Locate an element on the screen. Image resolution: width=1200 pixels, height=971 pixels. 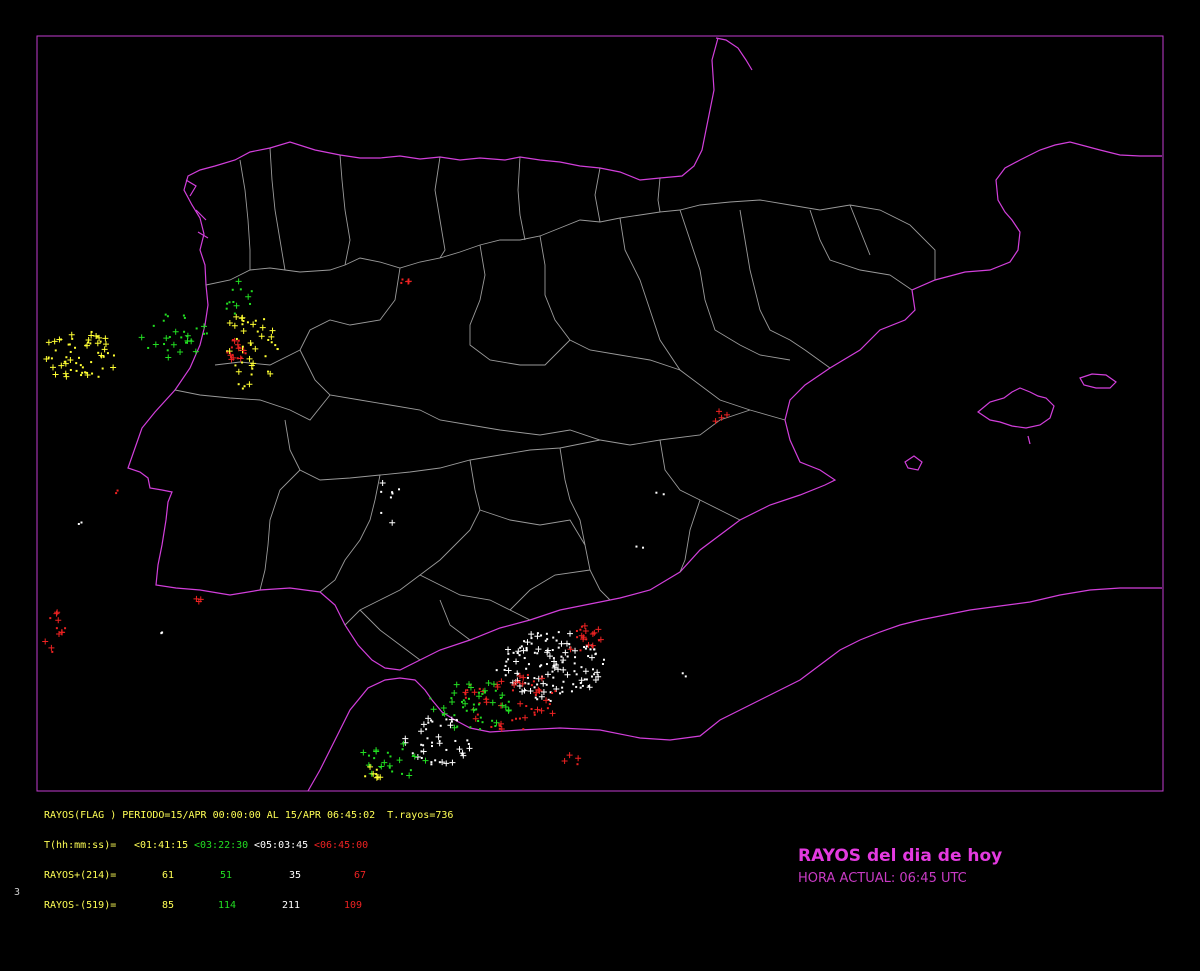
legend-positive-count-4: 67 is located at coordinates (360, 875).